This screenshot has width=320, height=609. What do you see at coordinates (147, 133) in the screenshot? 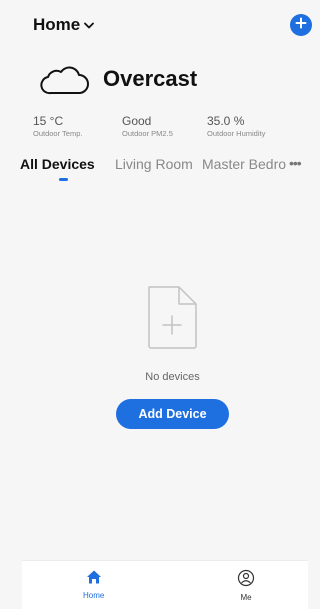
I see `stat-label: Outdoor PM2.5` at bounding box center [147, 133].